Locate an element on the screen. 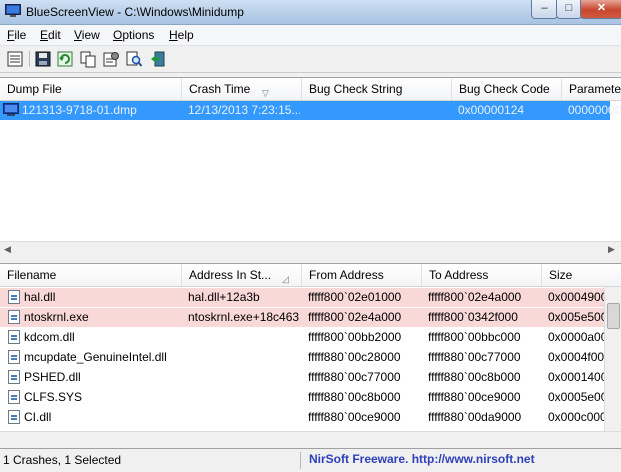 Image resolution: width=621 pixels, height=472 pixels. refresh-icon is located at coordinates (65, 59).